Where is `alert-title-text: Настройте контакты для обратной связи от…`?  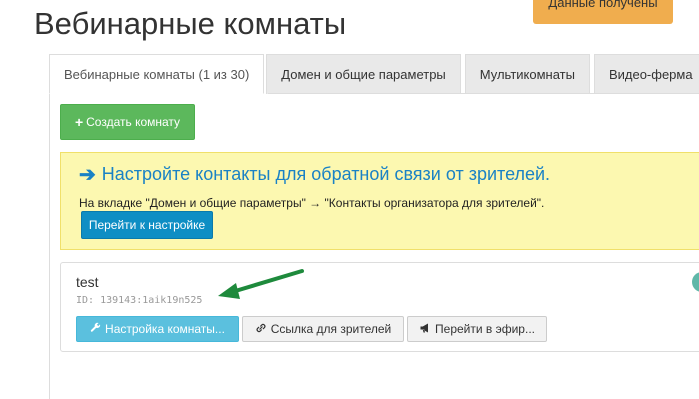
alert-title-text: Настройте контакты для обратной связи от… is located at coordinates (326, 174).